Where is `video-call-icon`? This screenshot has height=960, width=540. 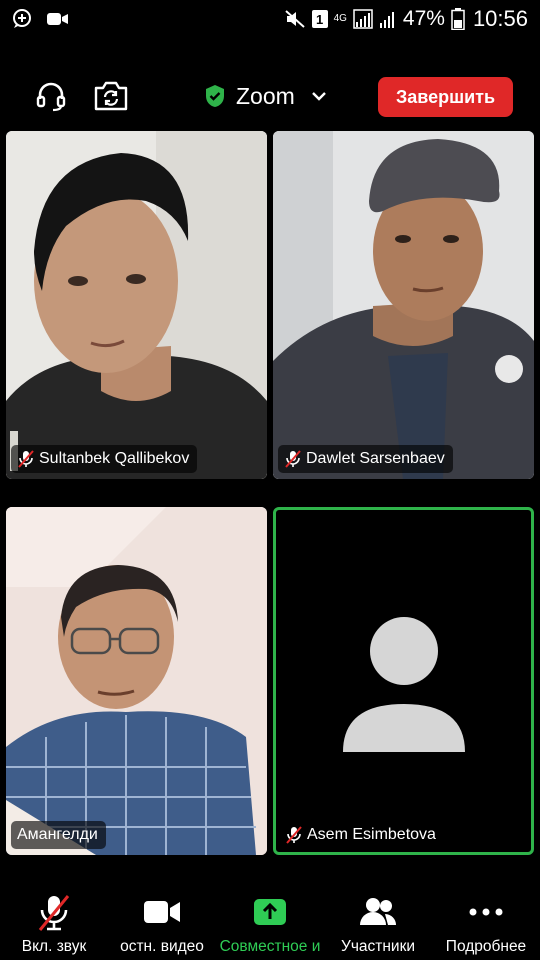 video-call-icon is located at coordinates (58, 19).